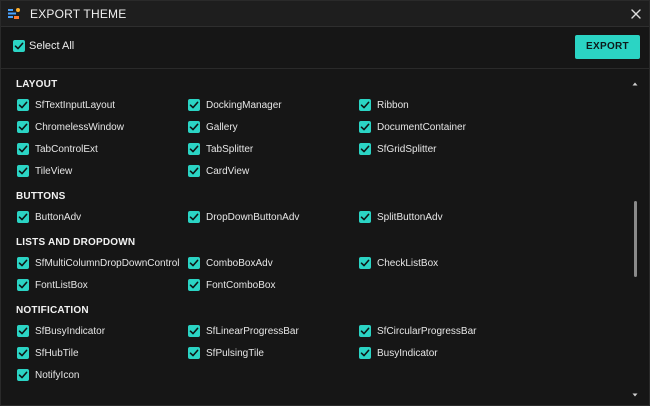 The image size is (650, 406). What do you see at coordinates (241, 285) in the screenshot?
I see `component-label: FontComboBox` at bounding box center [241, 285].